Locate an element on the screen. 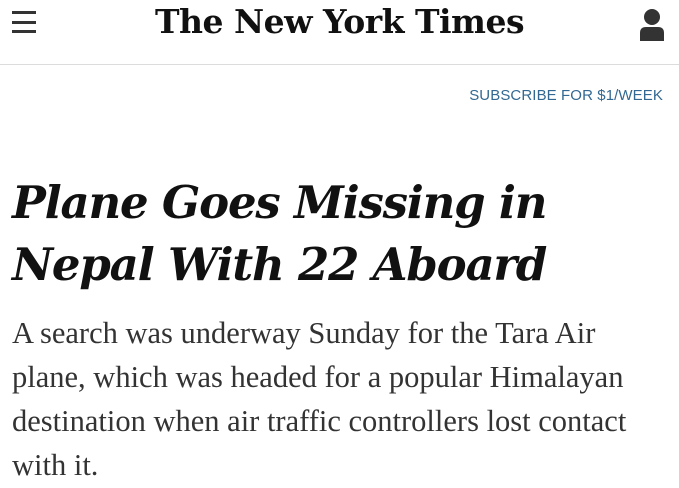  user-account-icon is located at coordinates (652, 25).